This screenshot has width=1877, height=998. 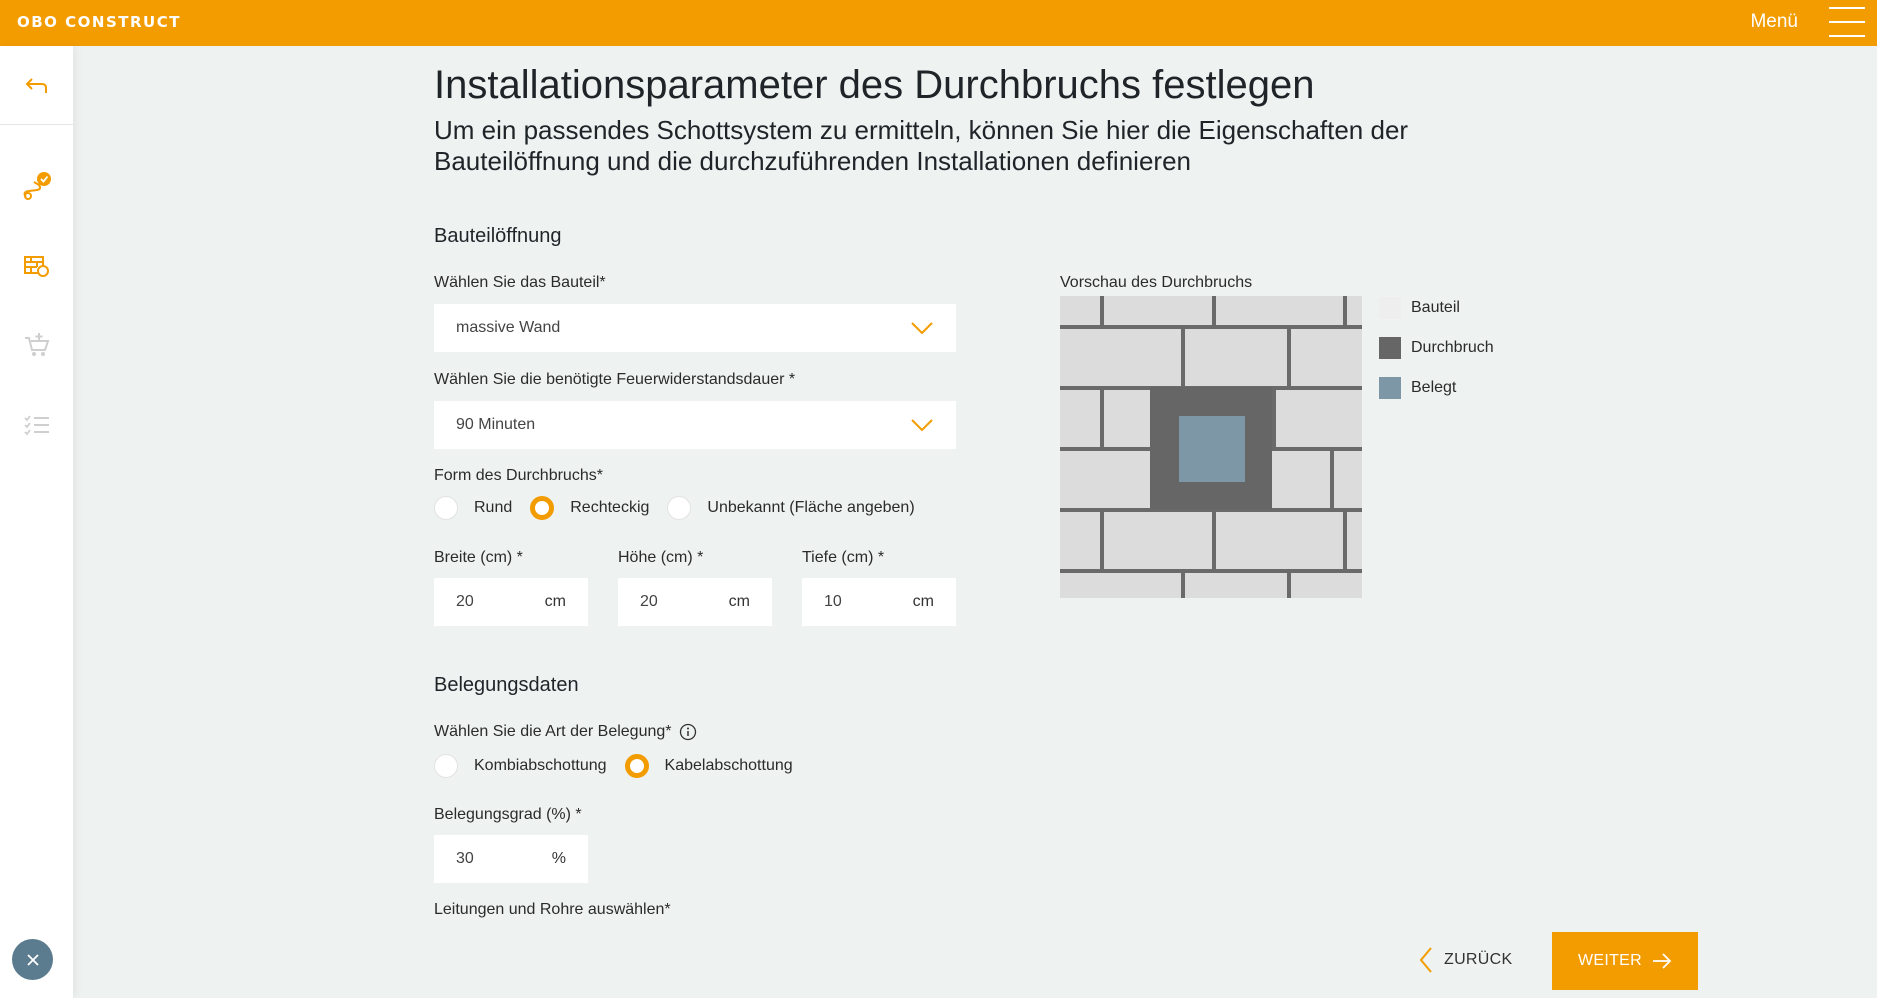 I want to click on width-input: 20 cm, so click(x=511, y=602).